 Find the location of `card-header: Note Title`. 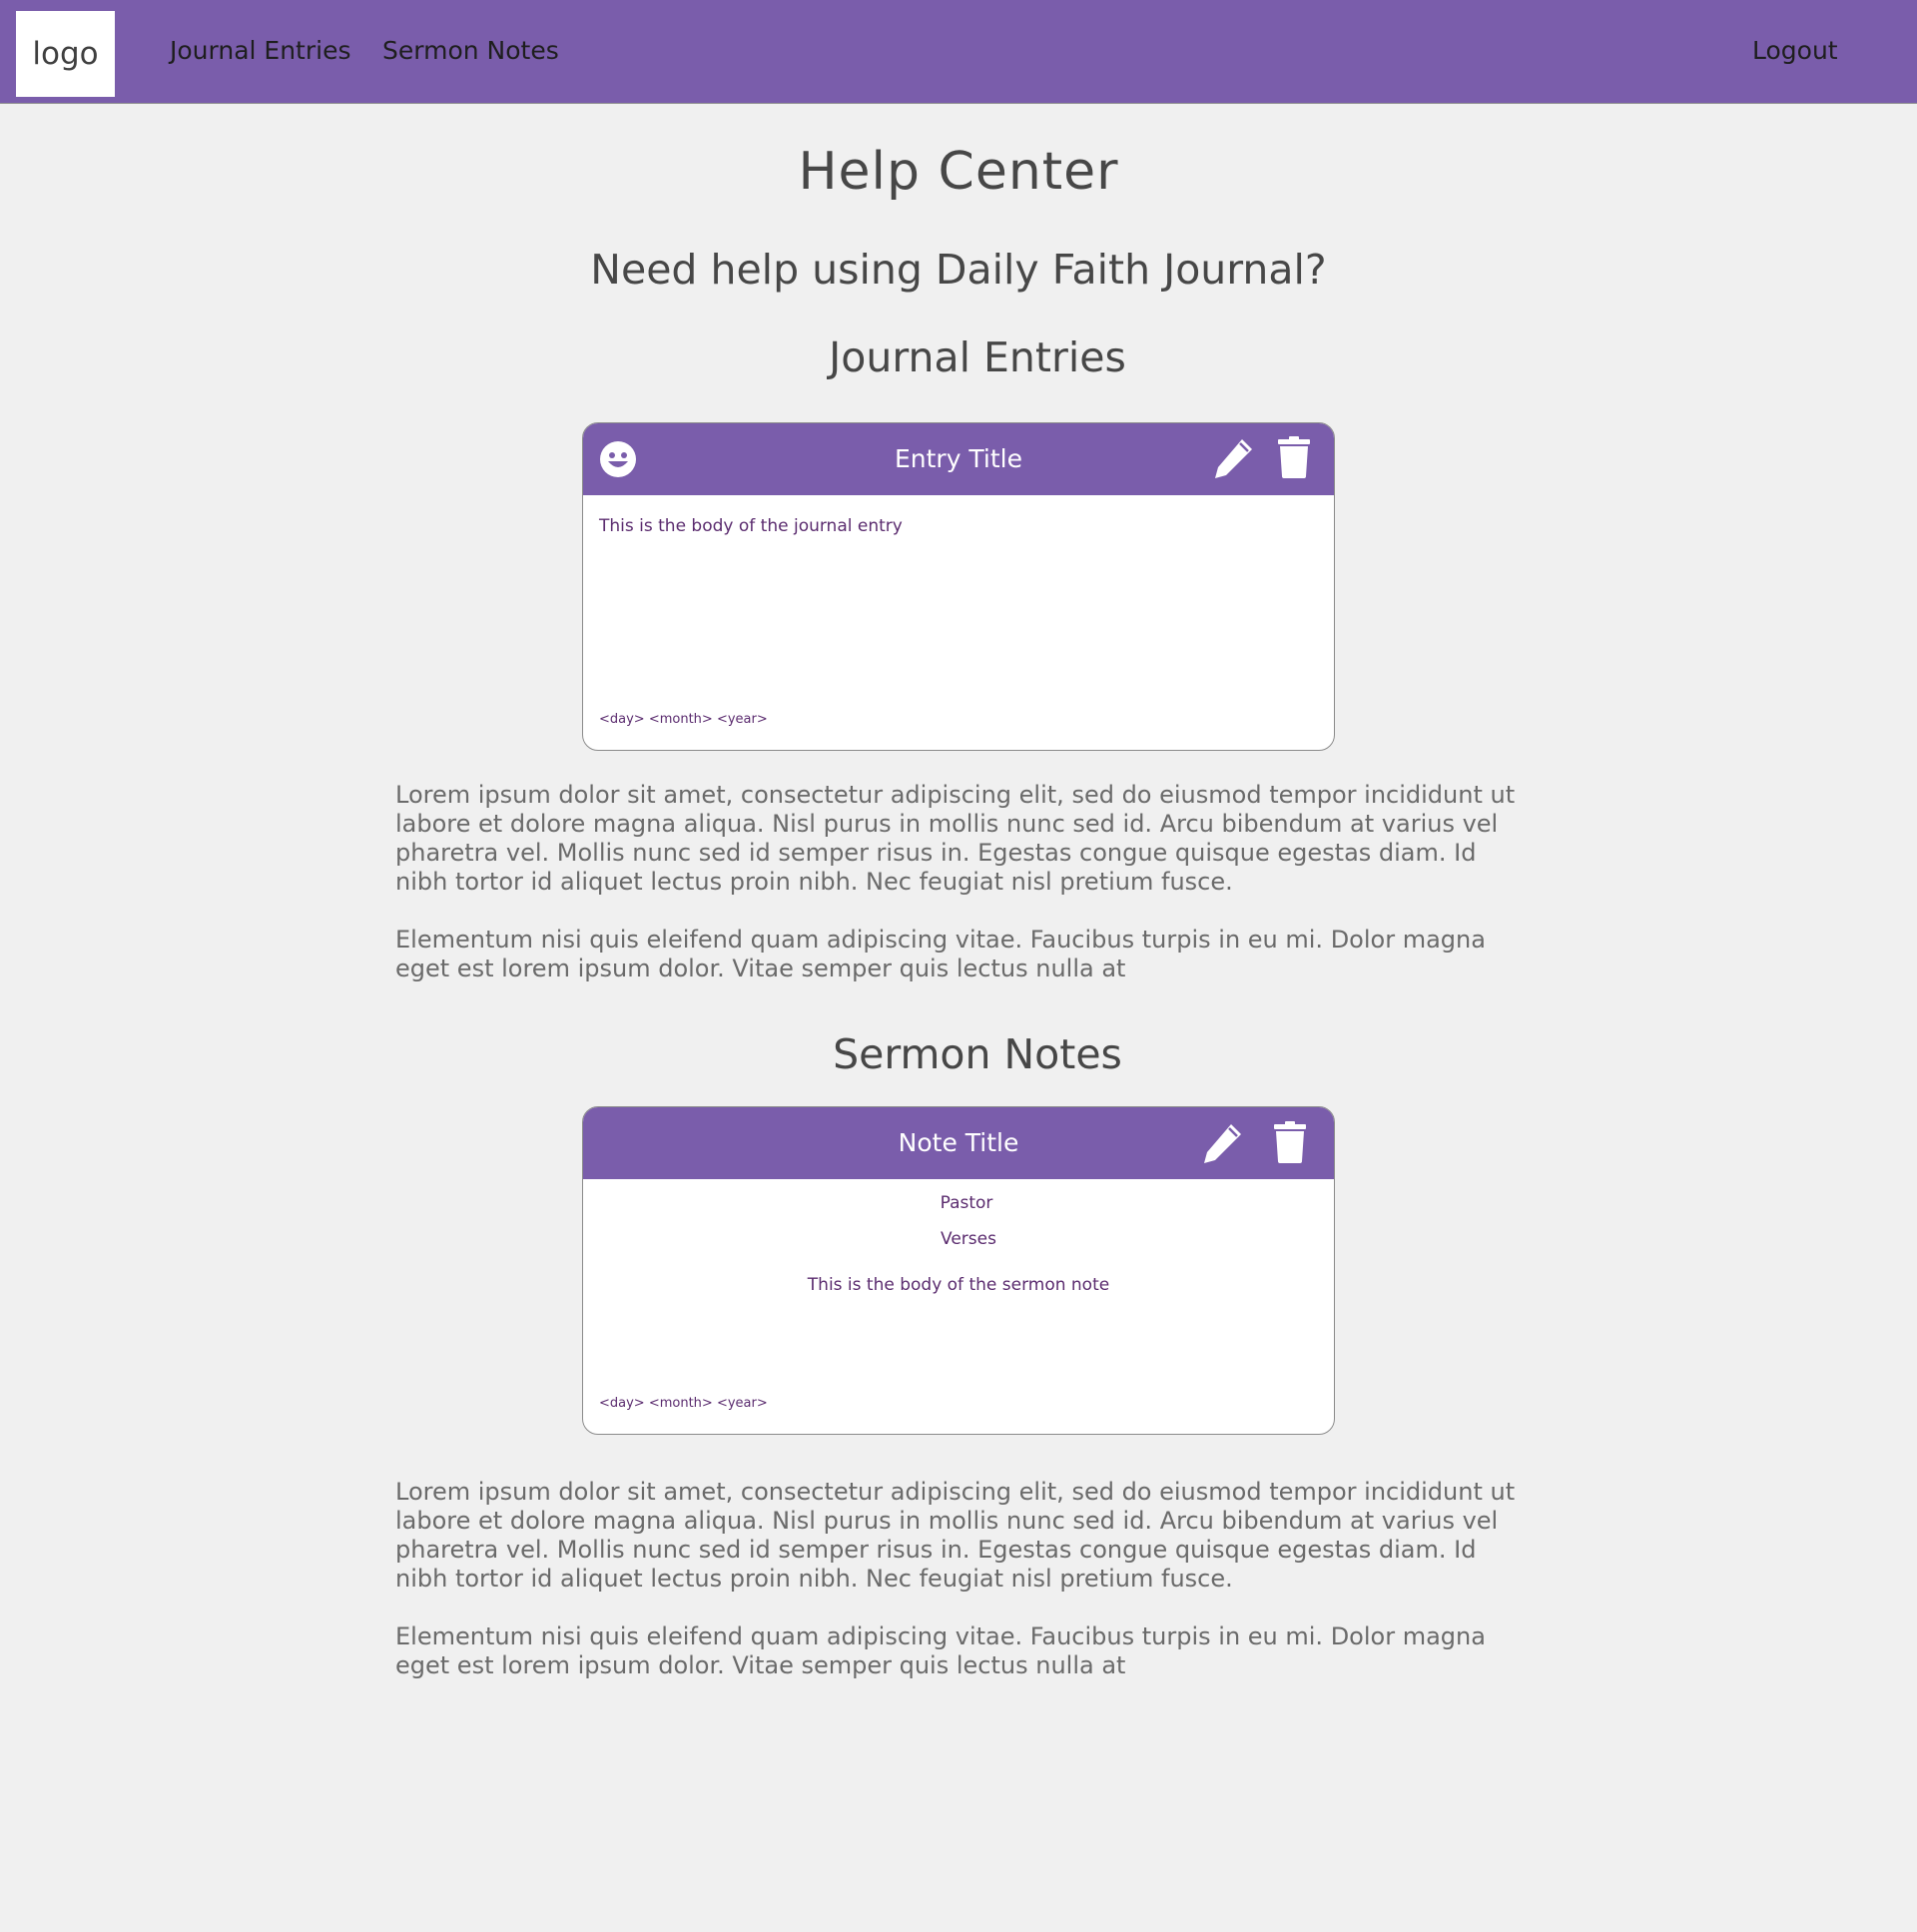

card-header: Note Title is located at coordinates (958, 1143).